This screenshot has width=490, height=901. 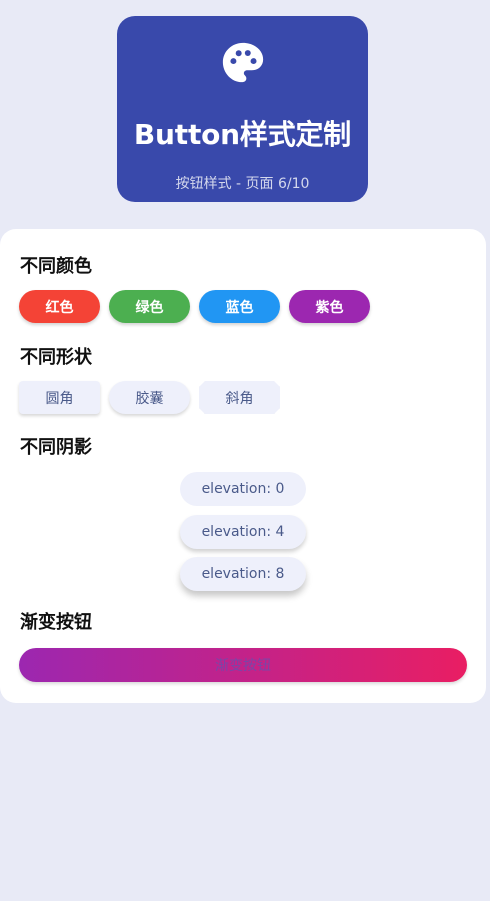 I want to click on green-button: 绿色, so click(x=149, y=306).